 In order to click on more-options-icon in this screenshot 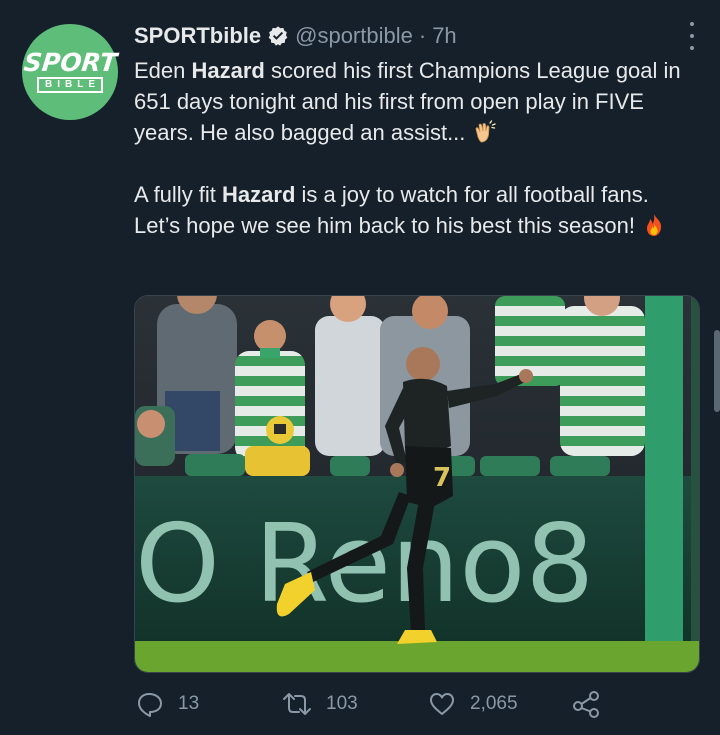, I will do `click(692, 36)`.